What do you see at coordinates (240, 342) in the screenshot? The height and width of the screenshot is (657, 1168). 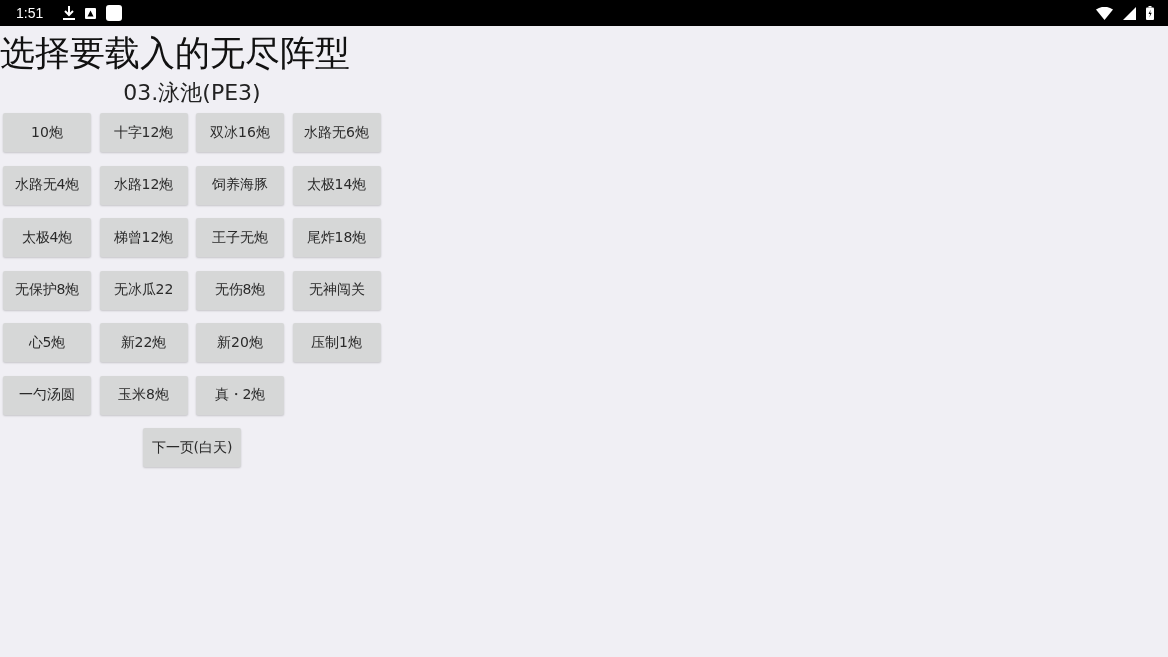 I see `layout-button: 新20炮` at bounding box center [240, 342].